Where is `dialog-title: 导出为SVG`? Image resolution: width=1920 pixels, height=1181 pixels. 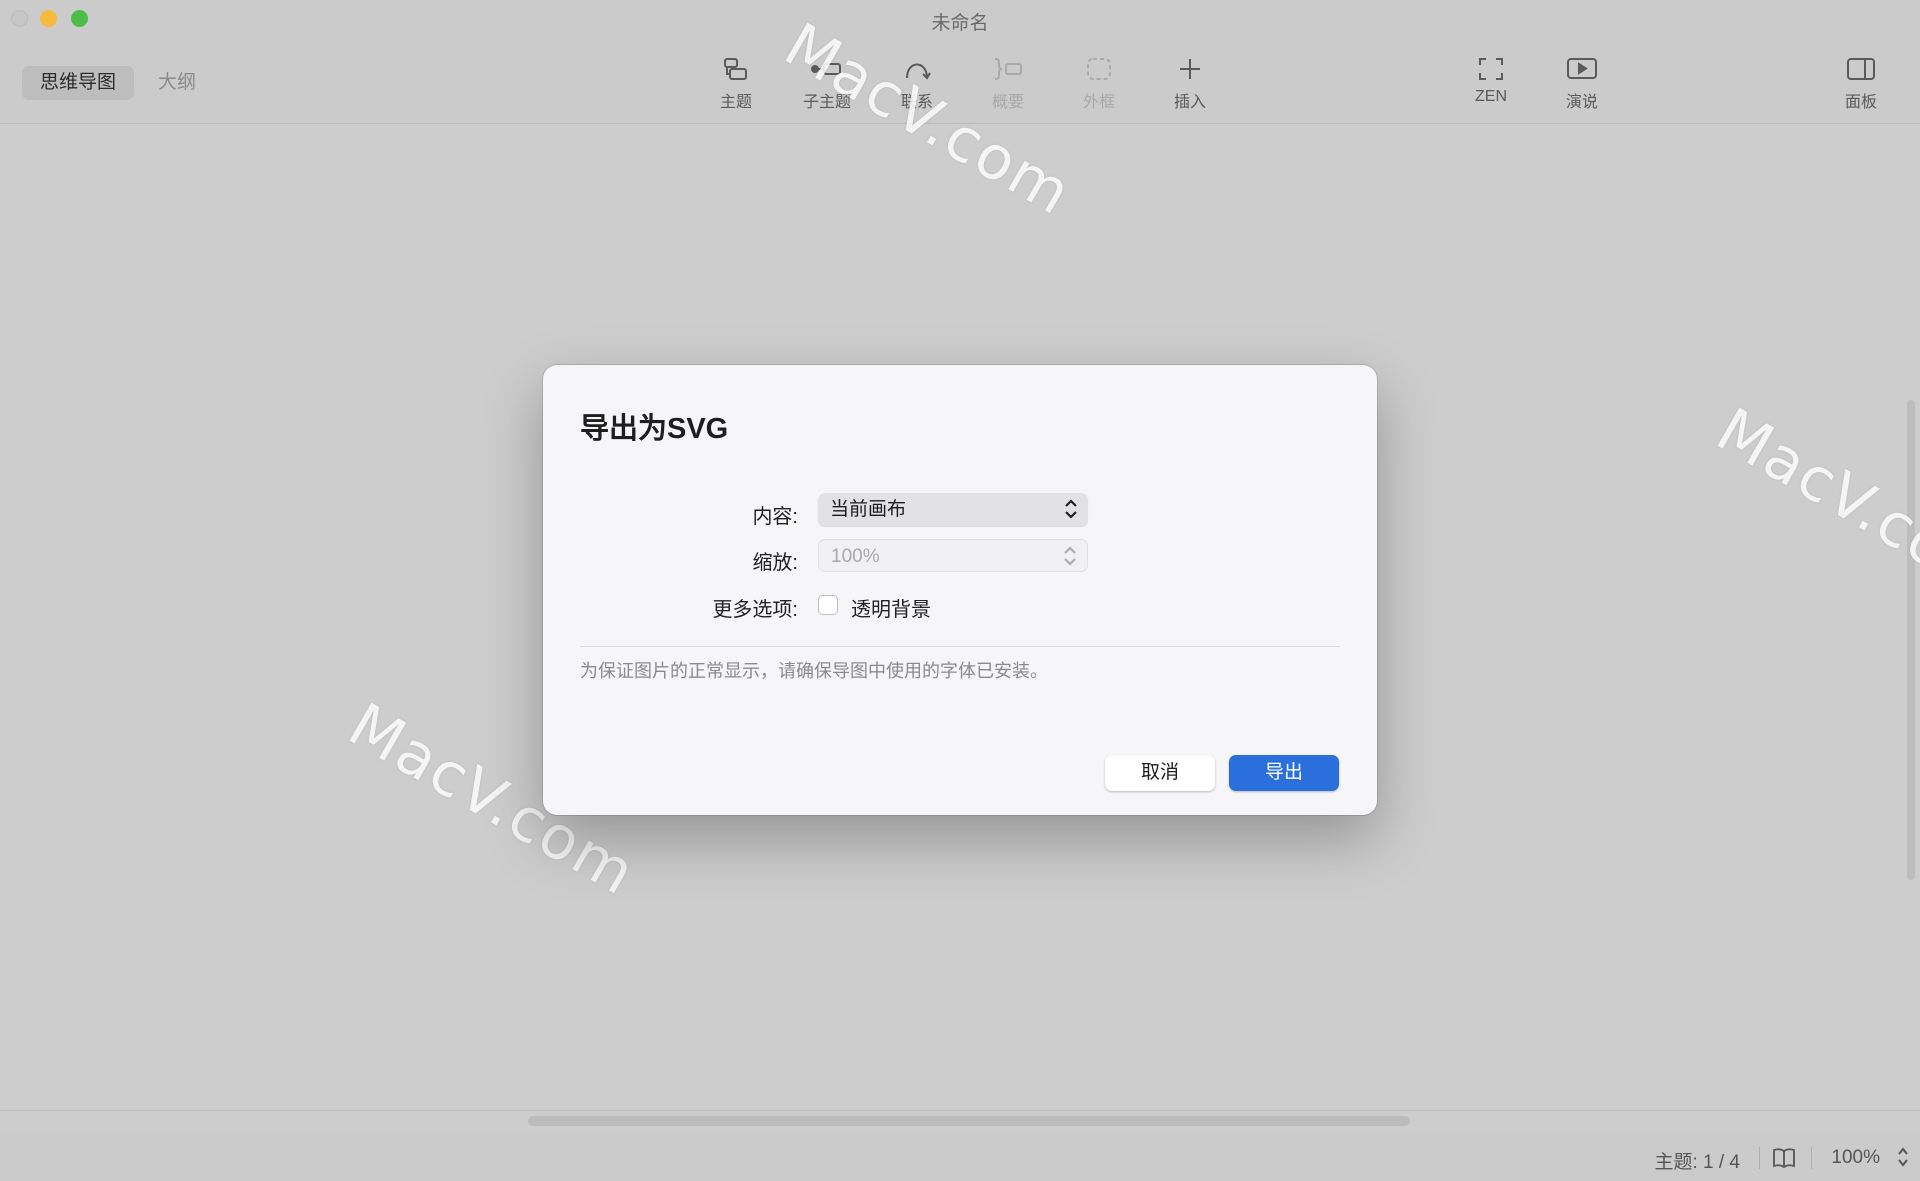 dialog-title: 导出为SVG is located at coordinates (654, 429).